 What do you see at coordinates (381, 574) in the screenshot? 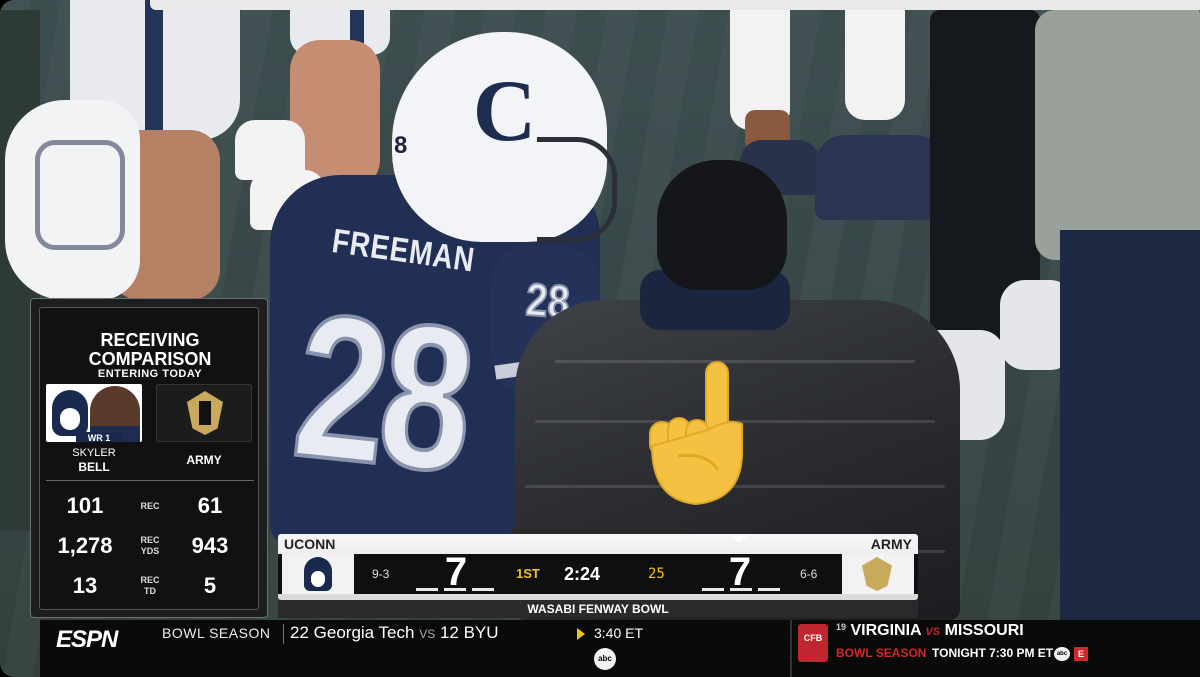
I see `home-record: 9-3` at bounding box center [381, 574].